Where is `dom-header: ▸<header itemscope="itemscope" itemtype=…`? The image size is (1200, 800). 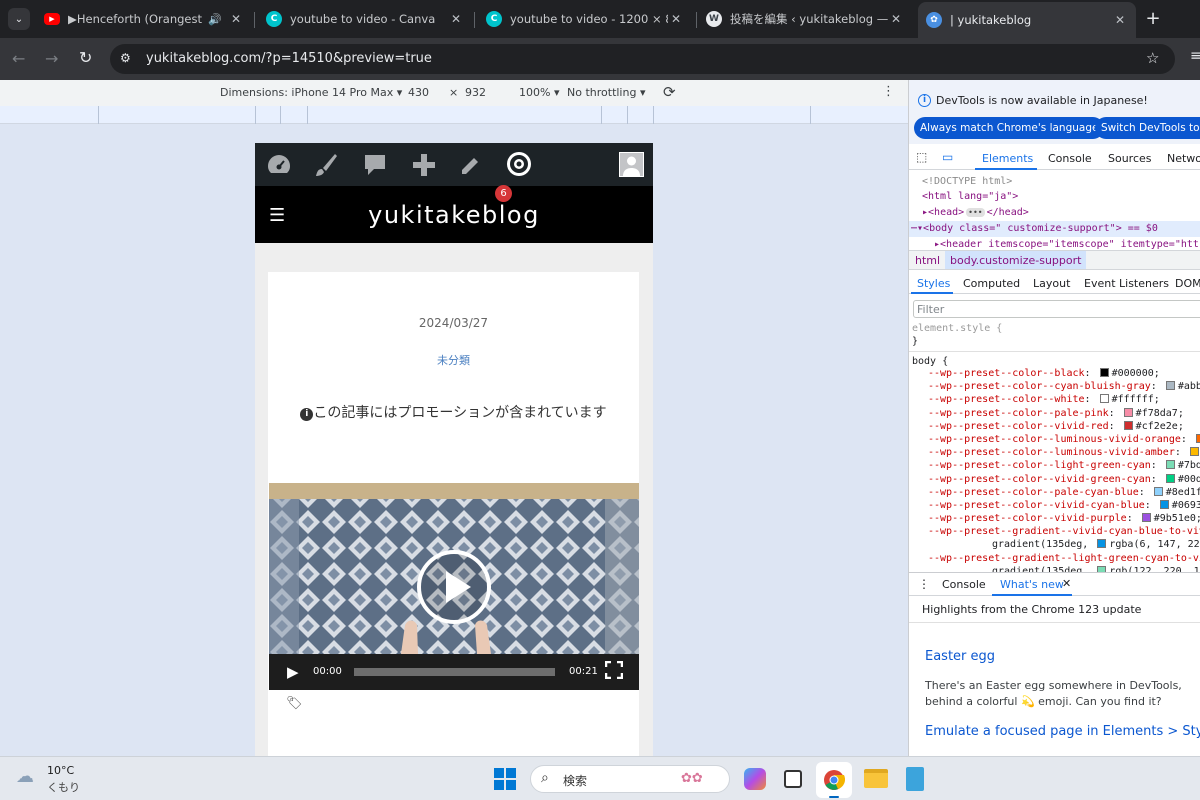 dom-header: ▸<header itemscope="itemscope" itemtype=… is located at coordinates (1066, 244).